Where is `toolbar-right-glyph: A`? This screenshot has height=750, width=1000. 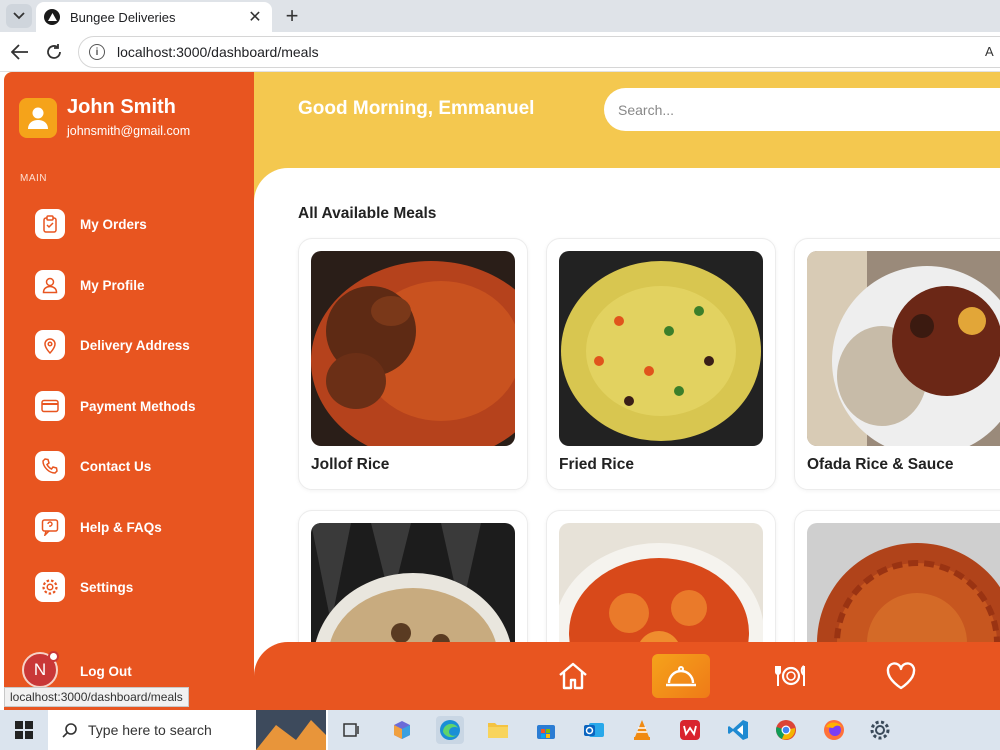 toolbar-right-glyph: A is located at coordinates (989, 51).